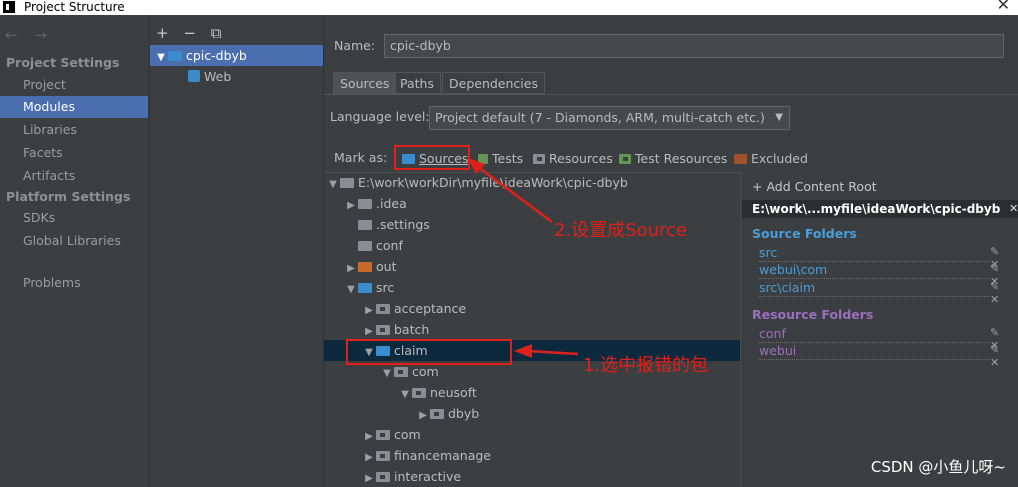  What do you see at coordinates (373, 245) in the screenshot?
I see `tree-row: conf` at bounding box center [373, 245].